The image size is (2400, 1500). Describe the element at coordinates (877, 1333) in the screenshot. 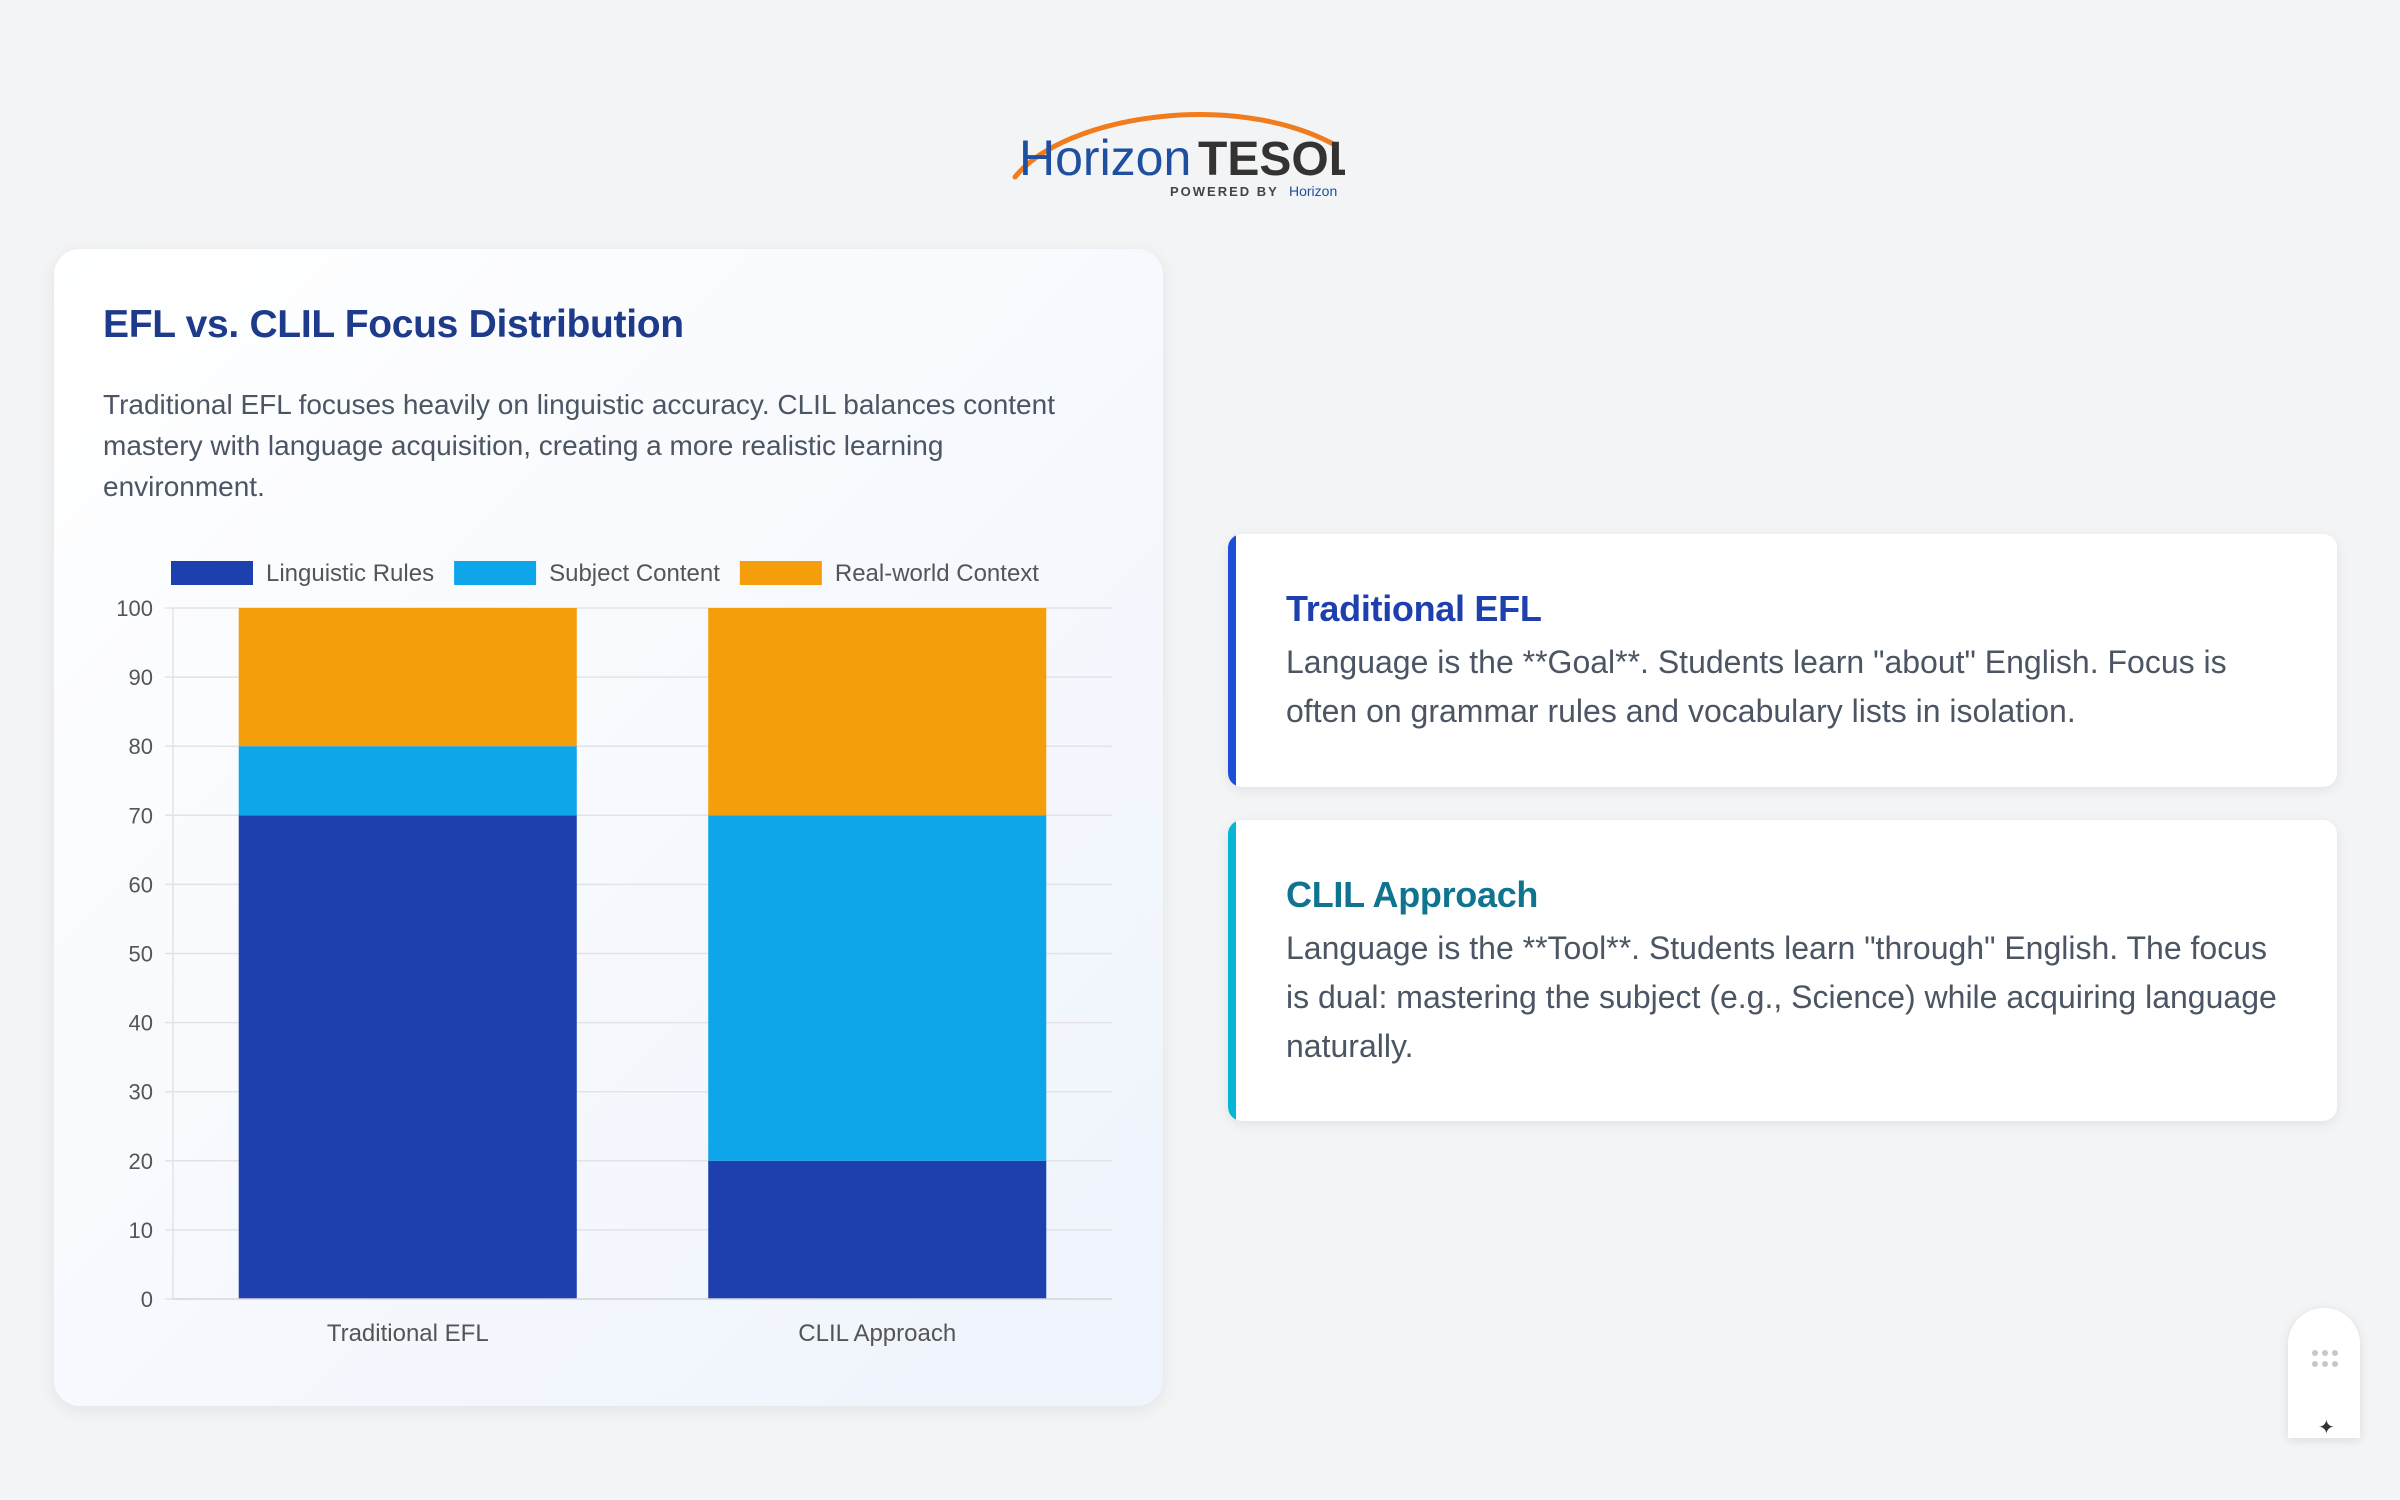

I see `x-category-label: CLIL Approach` at that location.